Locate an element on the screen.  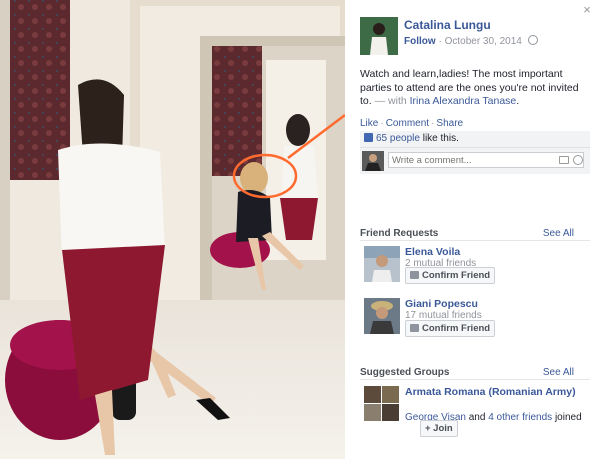
group-avatar is located at coordinates (381, 403).